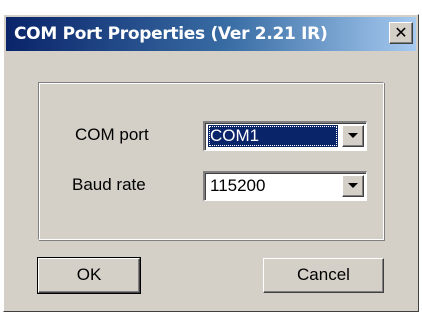 The image size is (422, 320). Describe the element at coordinates (112, 134) in the screenshot. I see `com-port-label: COM port` at that location.